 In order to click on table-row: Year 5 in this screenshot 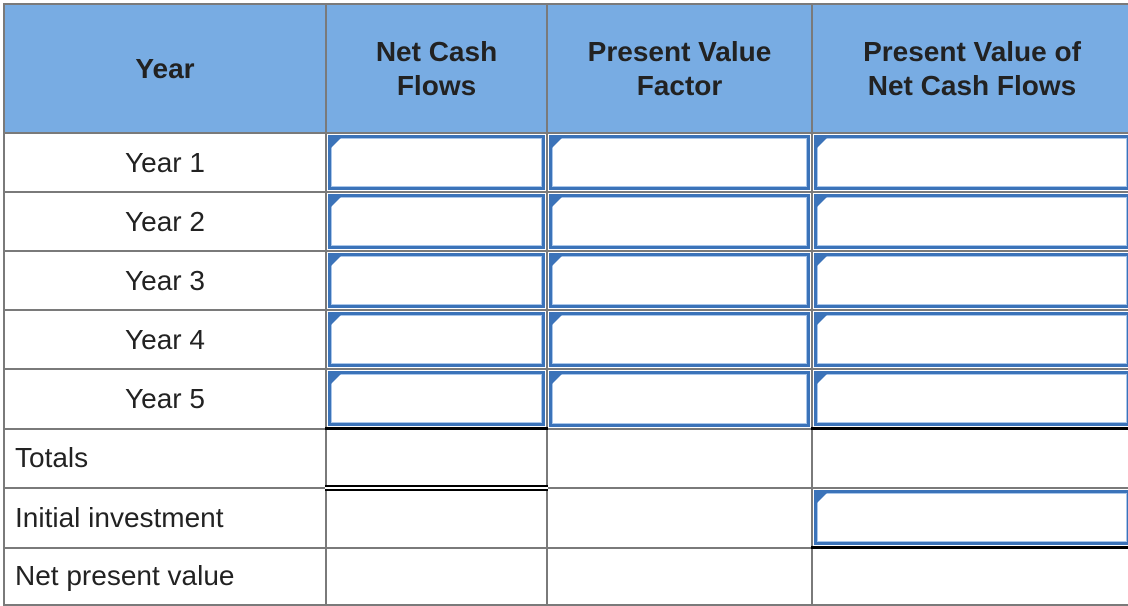, I will do `click(565, 399)`.